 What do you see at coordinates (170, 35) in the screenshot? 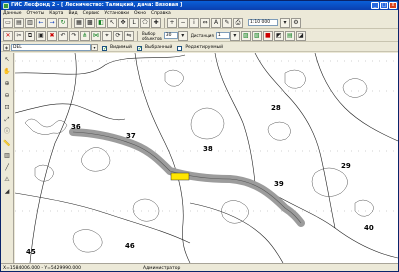
I see `select-count-field: 30` at bounding box center [170, 35].